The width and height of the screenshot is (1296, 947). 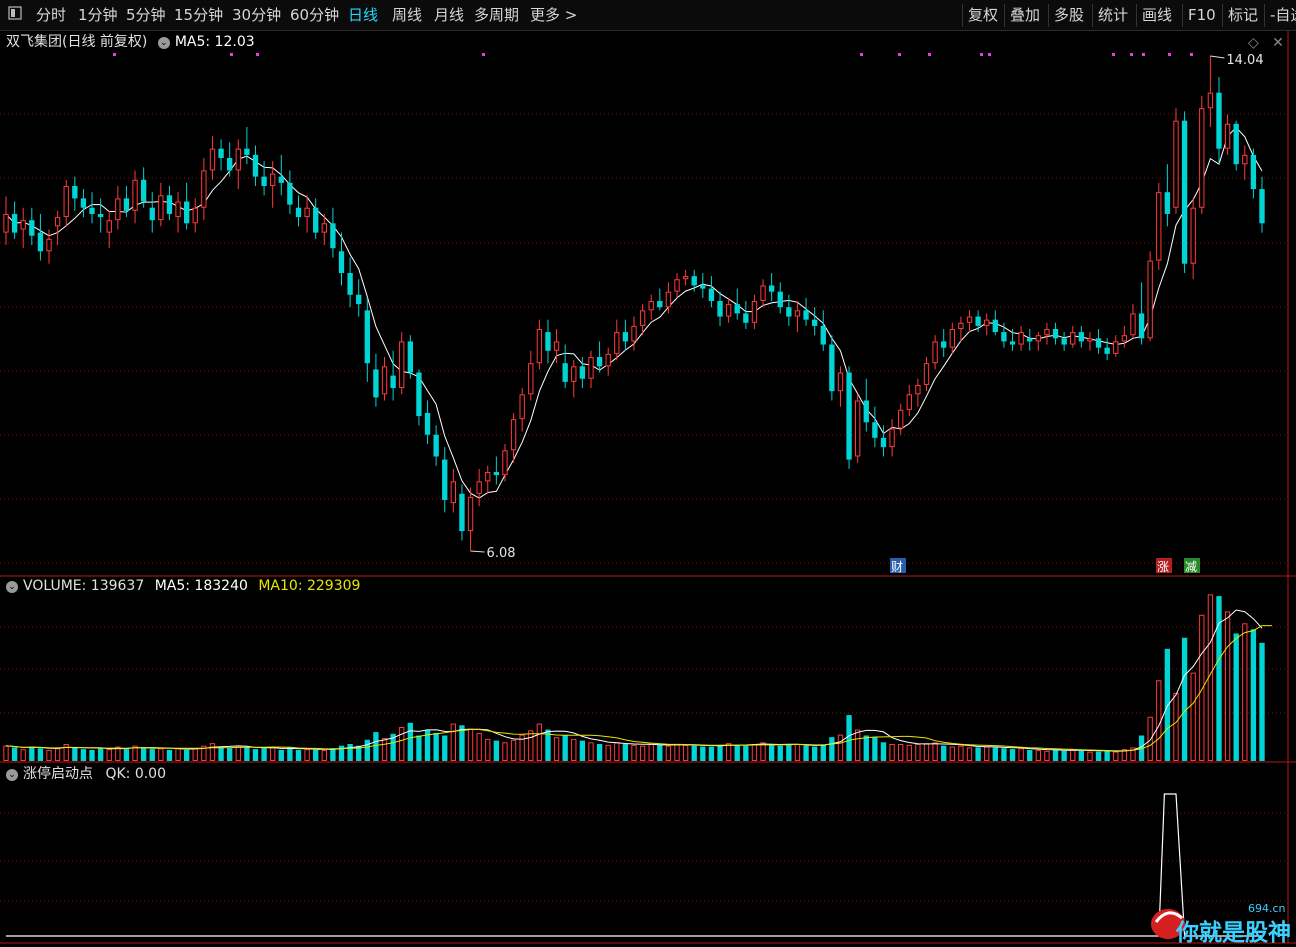 What do you see at coordinates (198, 15) in the screenshot?
I see `tab-period-3: 15分钟` at bounding box center [198, 15].